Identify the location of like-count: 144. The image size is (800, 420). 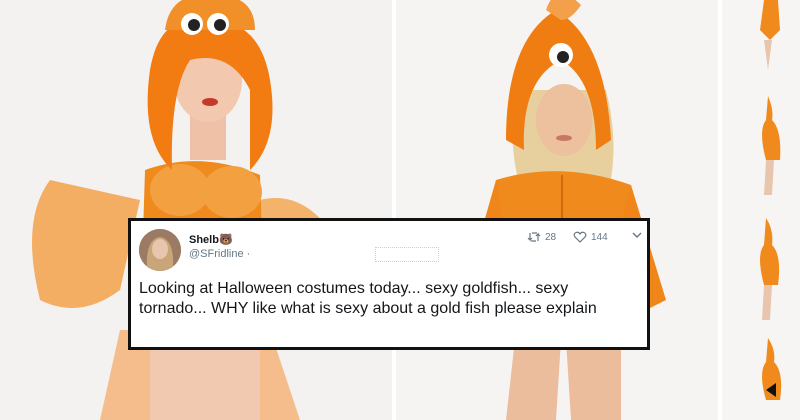
(599, 237).